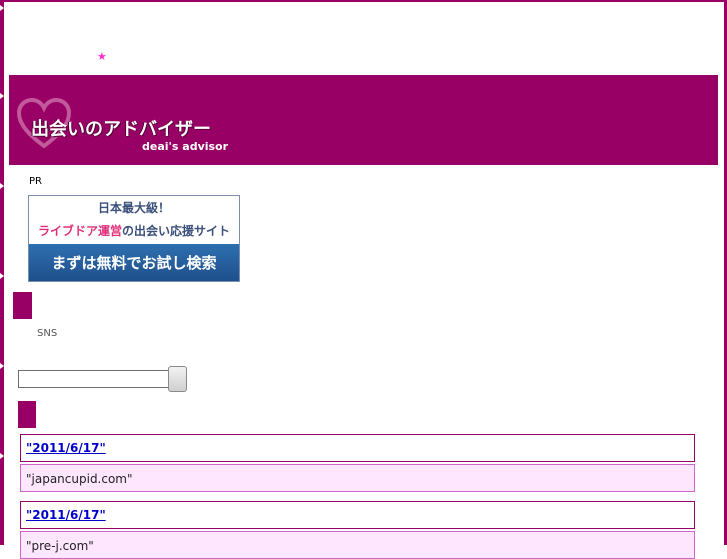 The width and height of the screenshot is (727, 559). What do you see at coordinates (363, 1) in the screenshot?
I see `top-border` at bounding box center [363, 1].